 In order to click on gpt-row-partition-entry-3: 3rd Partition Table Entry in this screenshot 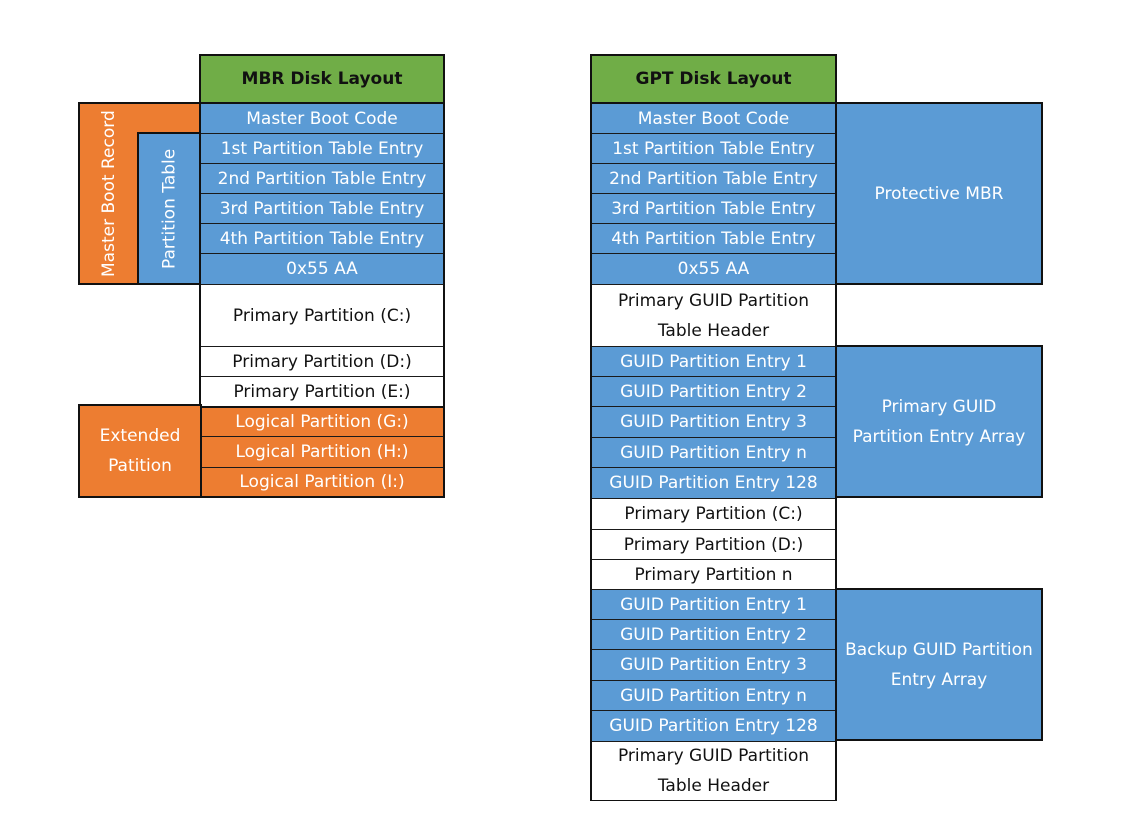, I will do `click(713, 208)`.